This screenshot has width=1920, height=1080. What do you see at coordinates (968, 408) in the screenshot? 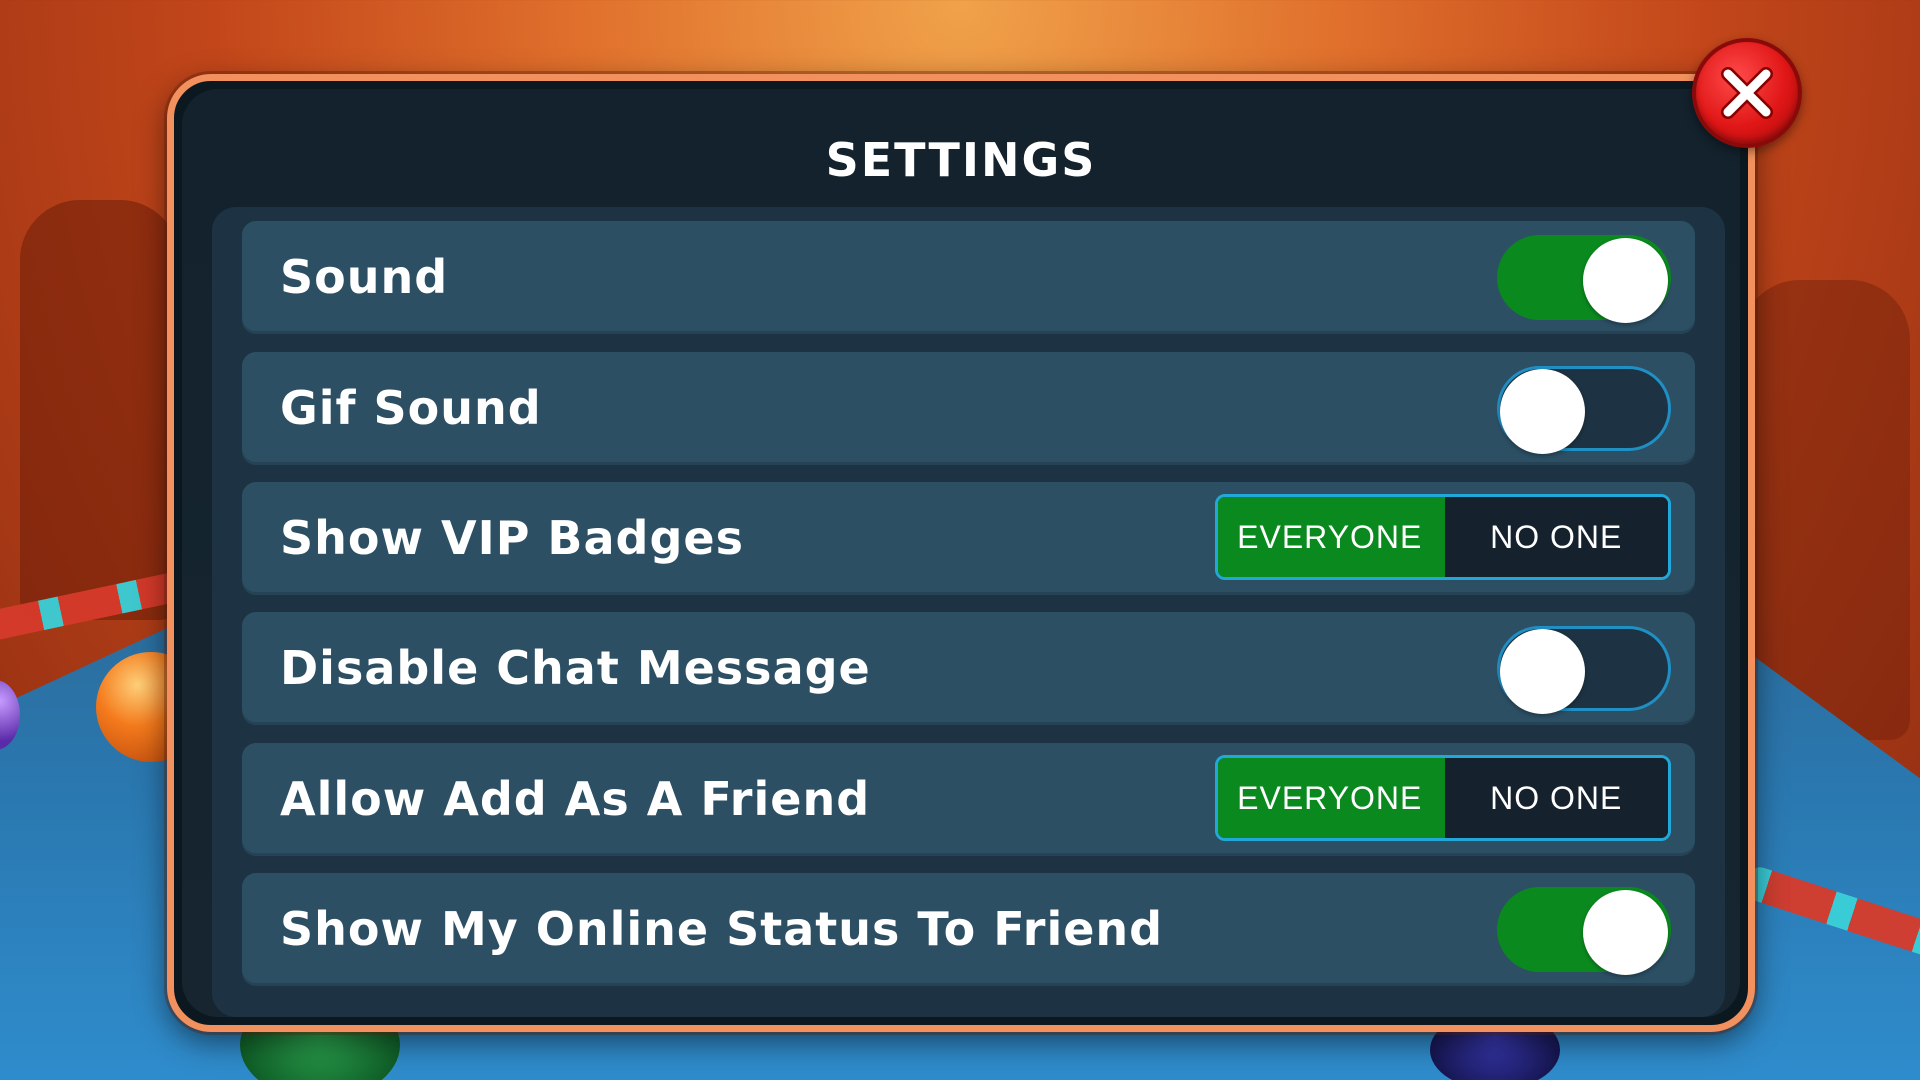
I see `setting-row-gif-sound: Gif Sound` at bounding box center [968, 408].